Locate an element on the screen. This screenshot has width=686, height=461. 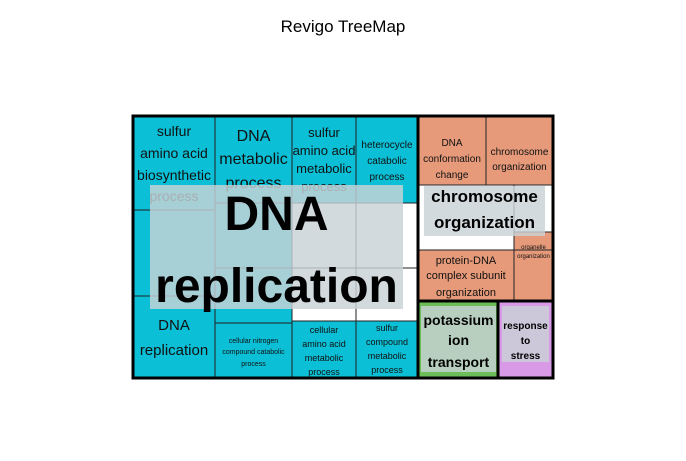
group-label: organization is located at coordinates (484, 222).